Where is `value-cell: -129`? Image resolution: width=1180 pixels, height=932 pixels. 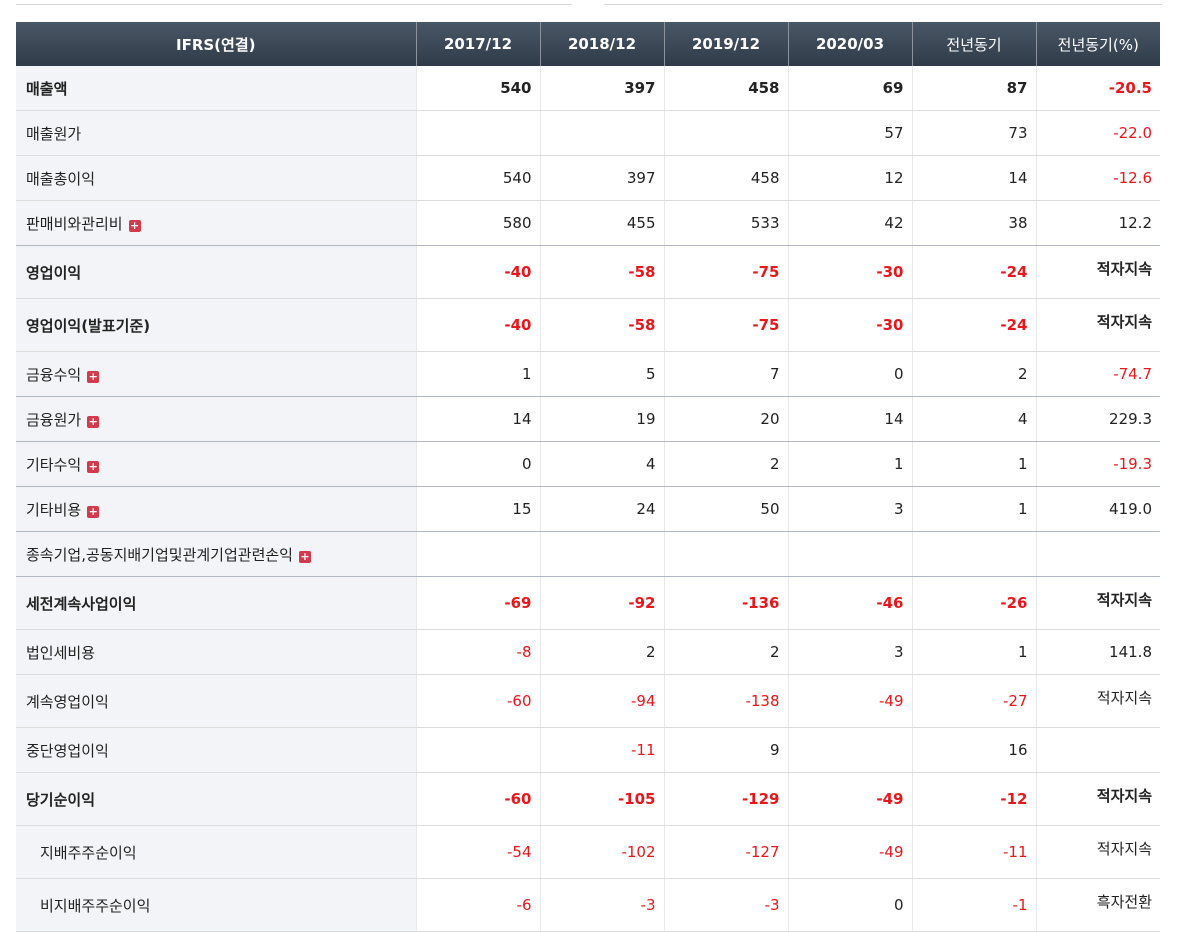
value-cell: -129 is located at coordinates (725, 799).